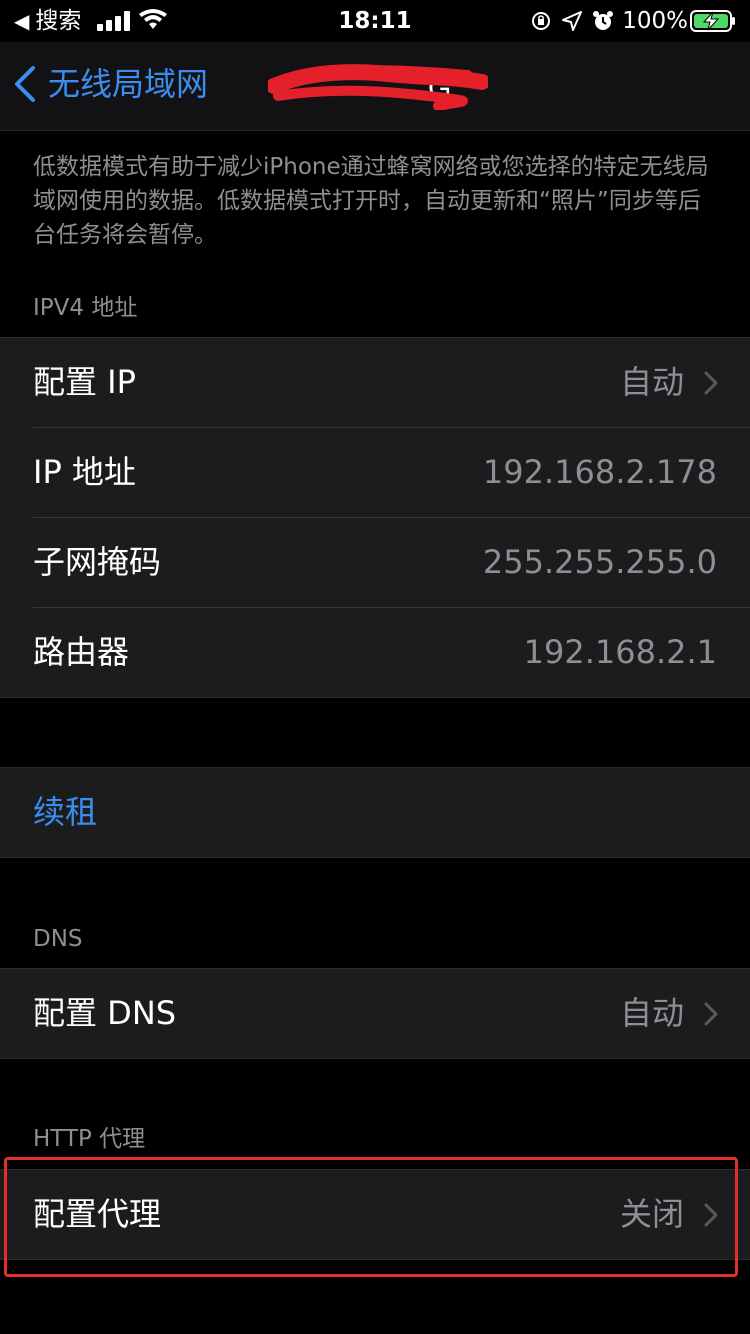 The image size is (750, 1334). What do you see at coordinates (25, 84) in the screenshot?
I see `chevron-left-icon` at bounding box center [25, 84].